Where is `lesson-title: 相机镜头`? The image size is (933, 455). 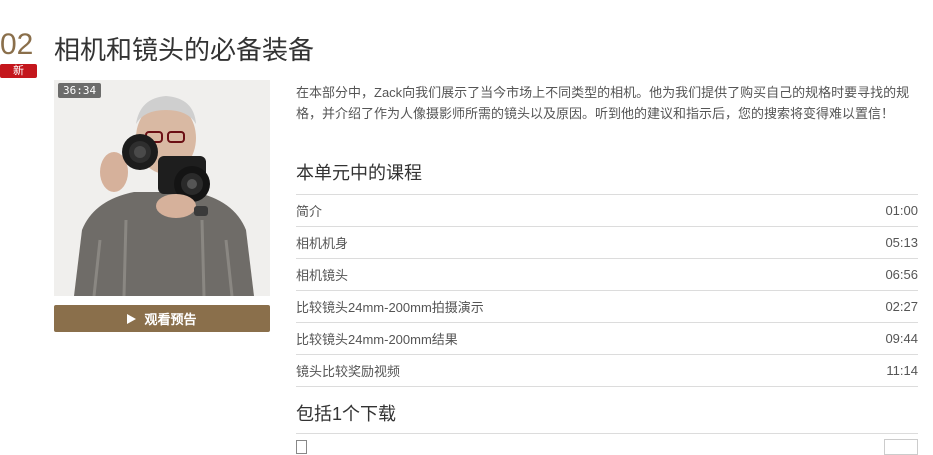
lesson-title: 相机镜头 is located at coordinates (322, 275).